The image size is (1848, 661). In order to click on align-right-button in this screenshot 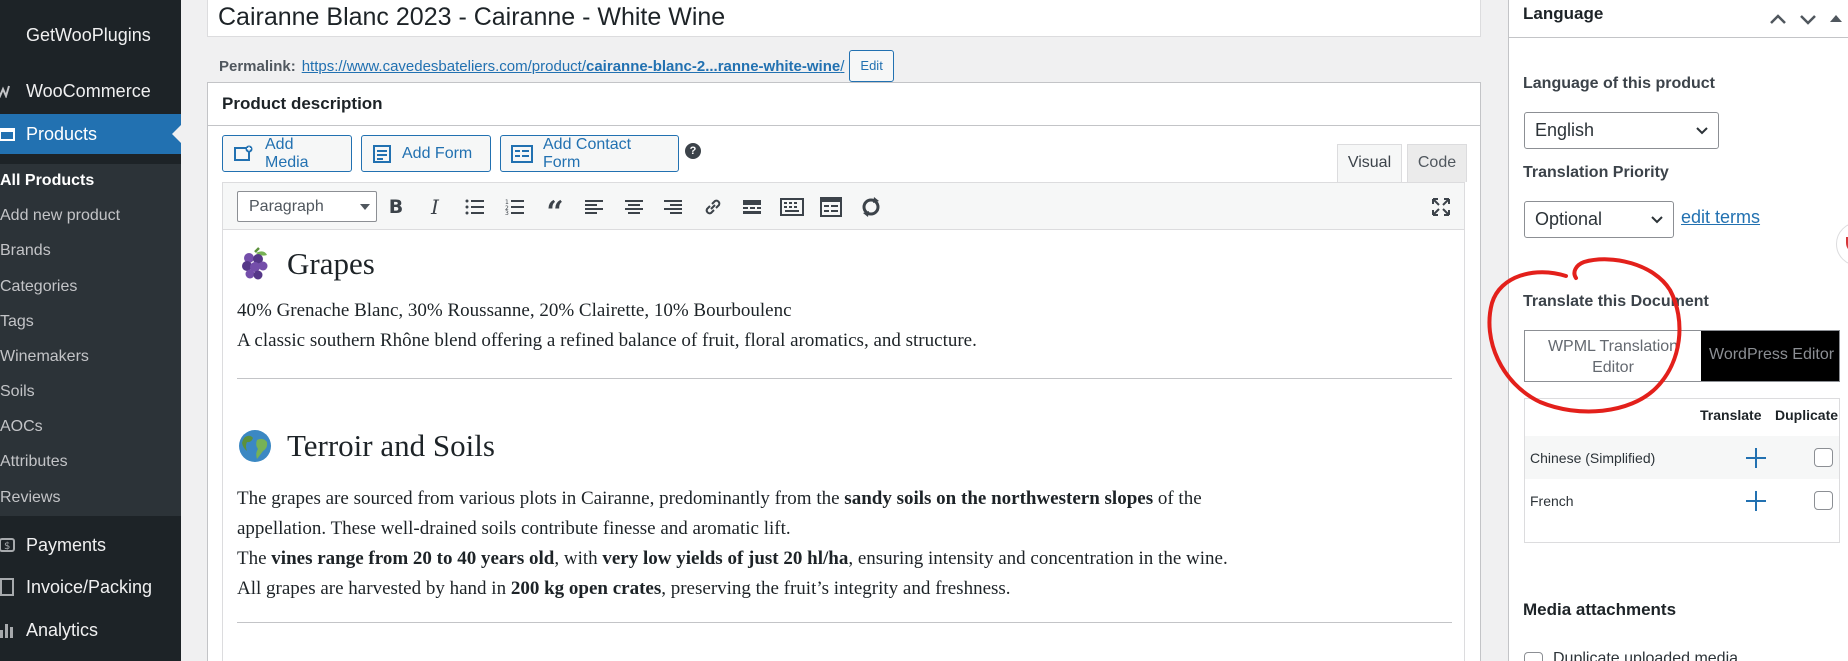, I will do `click(673, 207)`.